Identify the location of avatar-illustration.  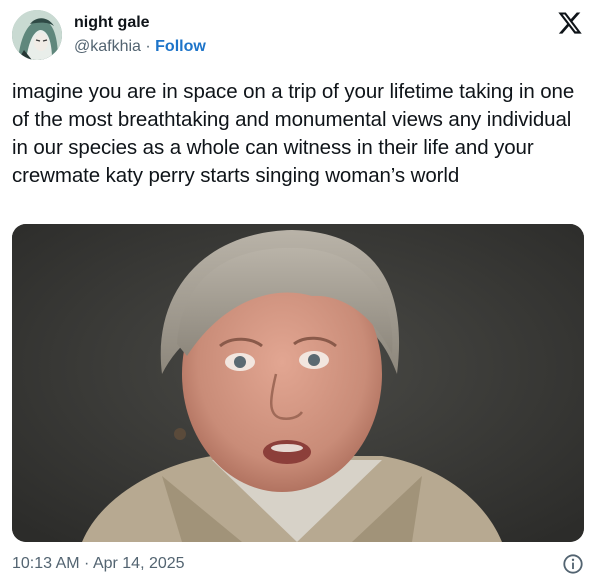
(37, 35).